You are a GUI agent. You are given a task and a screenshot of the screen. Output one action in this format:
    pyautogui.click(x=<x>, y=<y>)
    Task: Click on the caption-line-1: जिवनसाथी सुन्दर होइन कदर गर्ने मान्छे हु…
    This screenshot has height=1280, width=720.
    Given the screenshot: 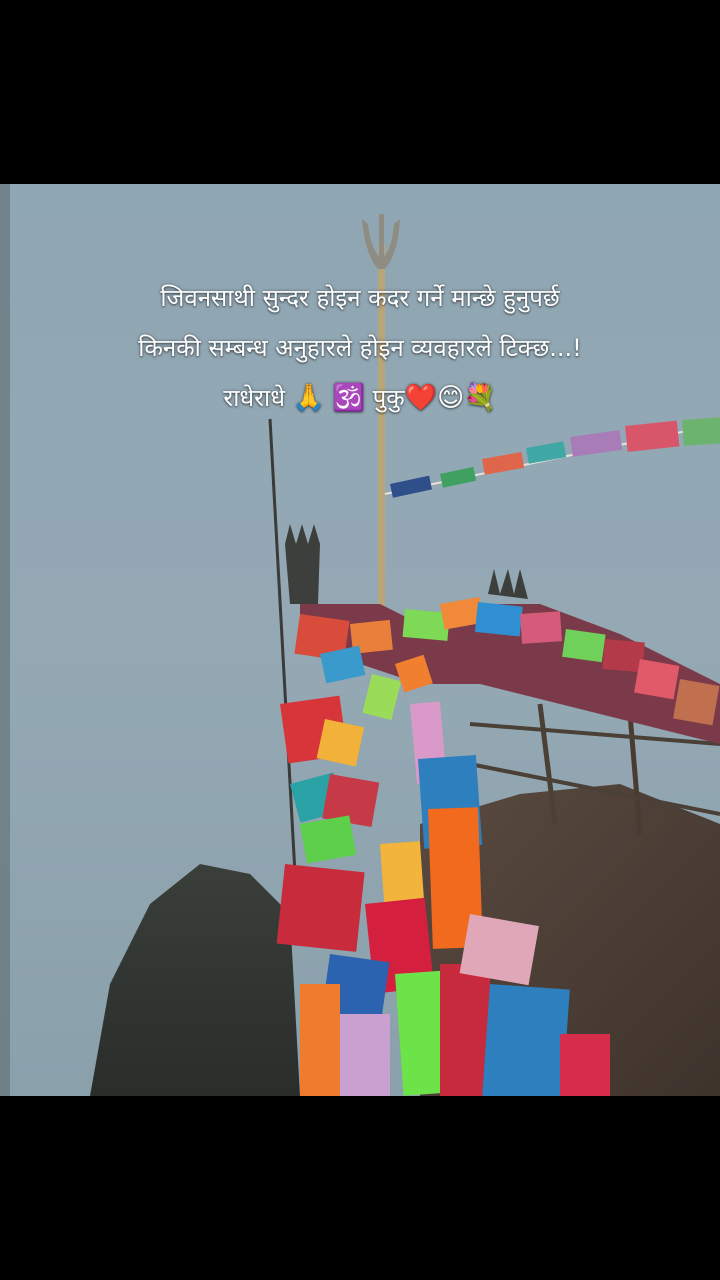 What is the action you would take?
    pyautogui.click(x=360, y=298)
    